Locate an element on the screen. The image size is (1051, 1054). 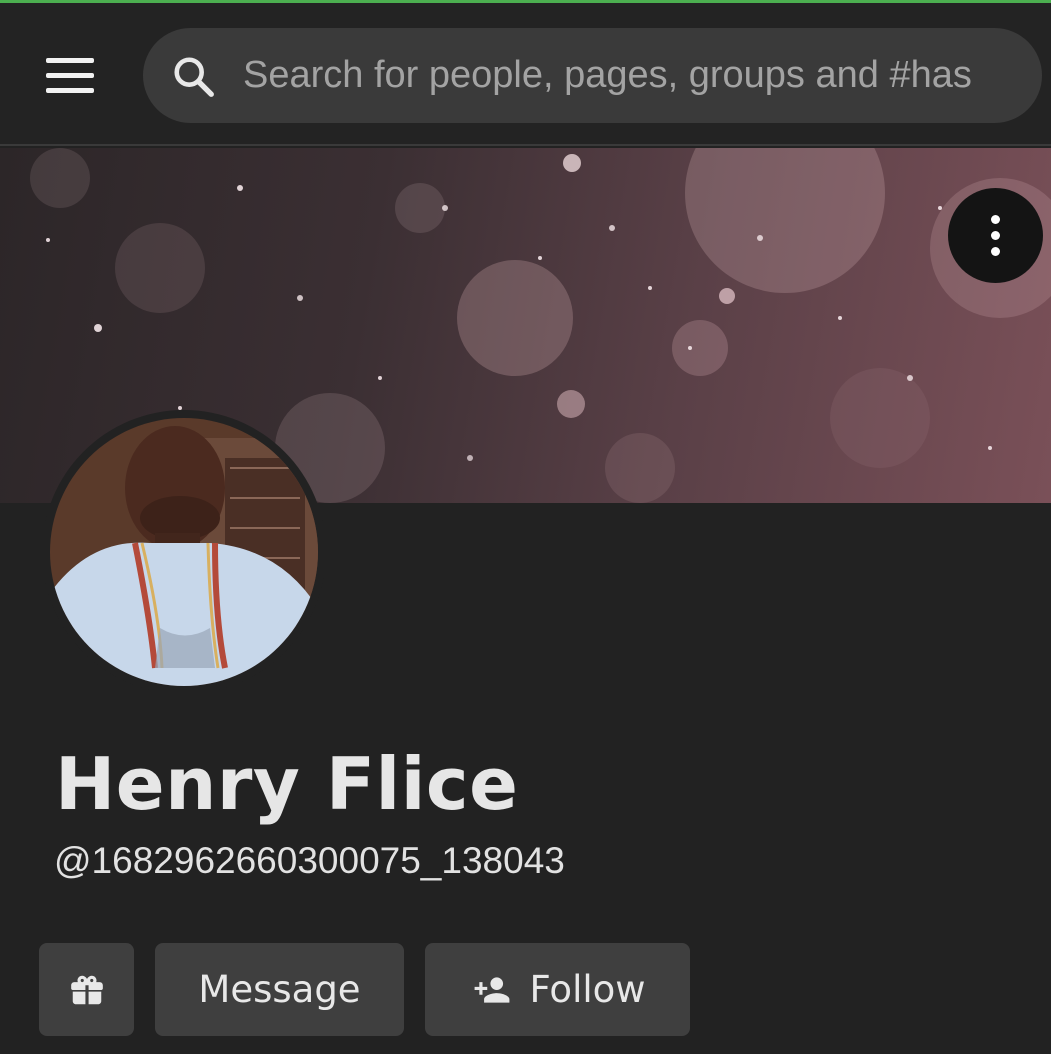
more-options-button is located at coordinates (995, 235).